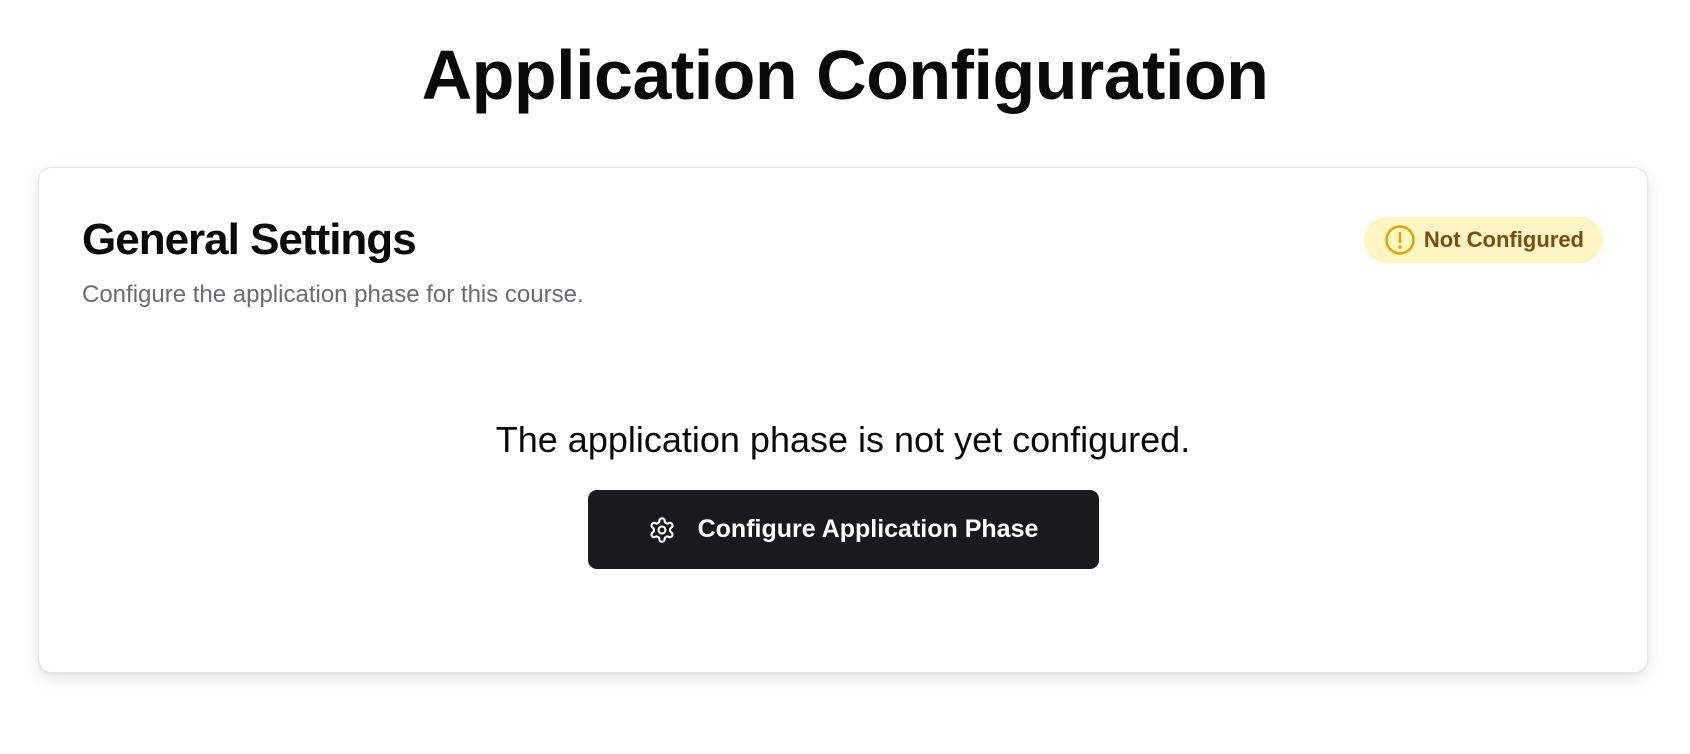  I want to click on configure-button-label: Configure Application Phase, so click(868, 529).